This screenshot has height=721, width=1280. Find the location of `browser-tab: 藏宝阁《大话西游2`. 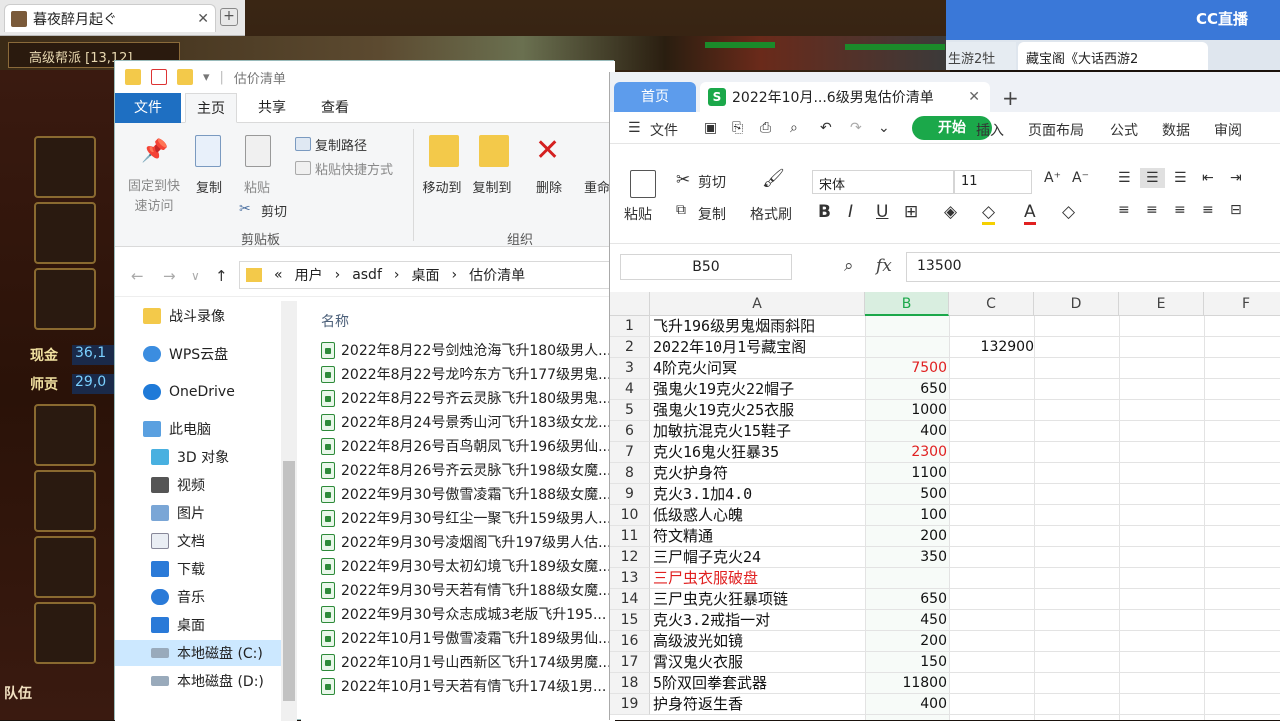

browser-tab: 藏宝阁《大话西游2 is located at coordinates (1113, 56).